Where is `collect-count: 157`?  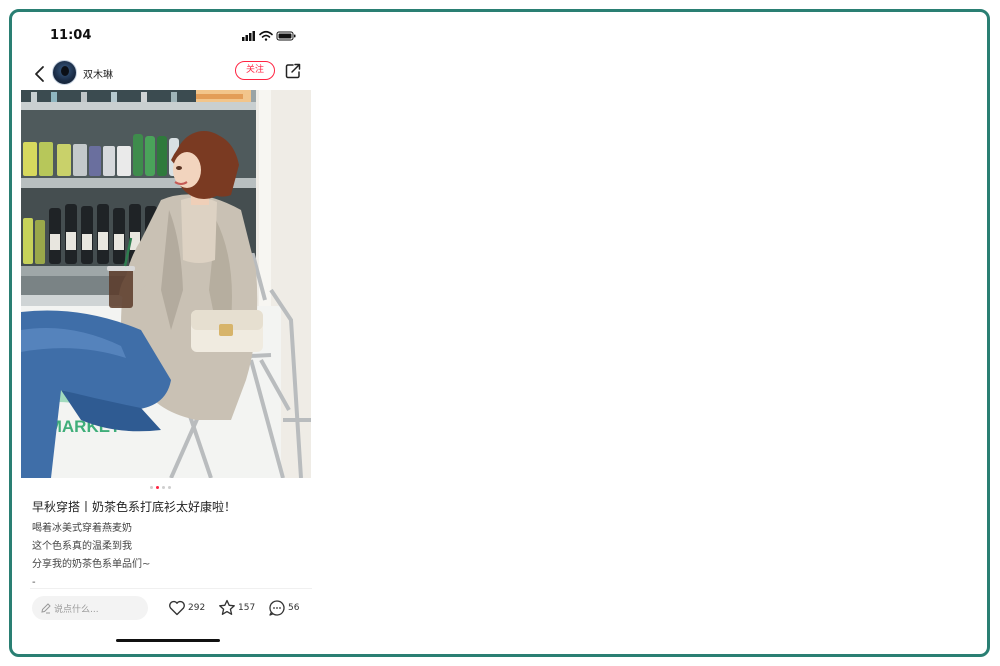 collect-count: 157 is located at coordinates (247, 608).